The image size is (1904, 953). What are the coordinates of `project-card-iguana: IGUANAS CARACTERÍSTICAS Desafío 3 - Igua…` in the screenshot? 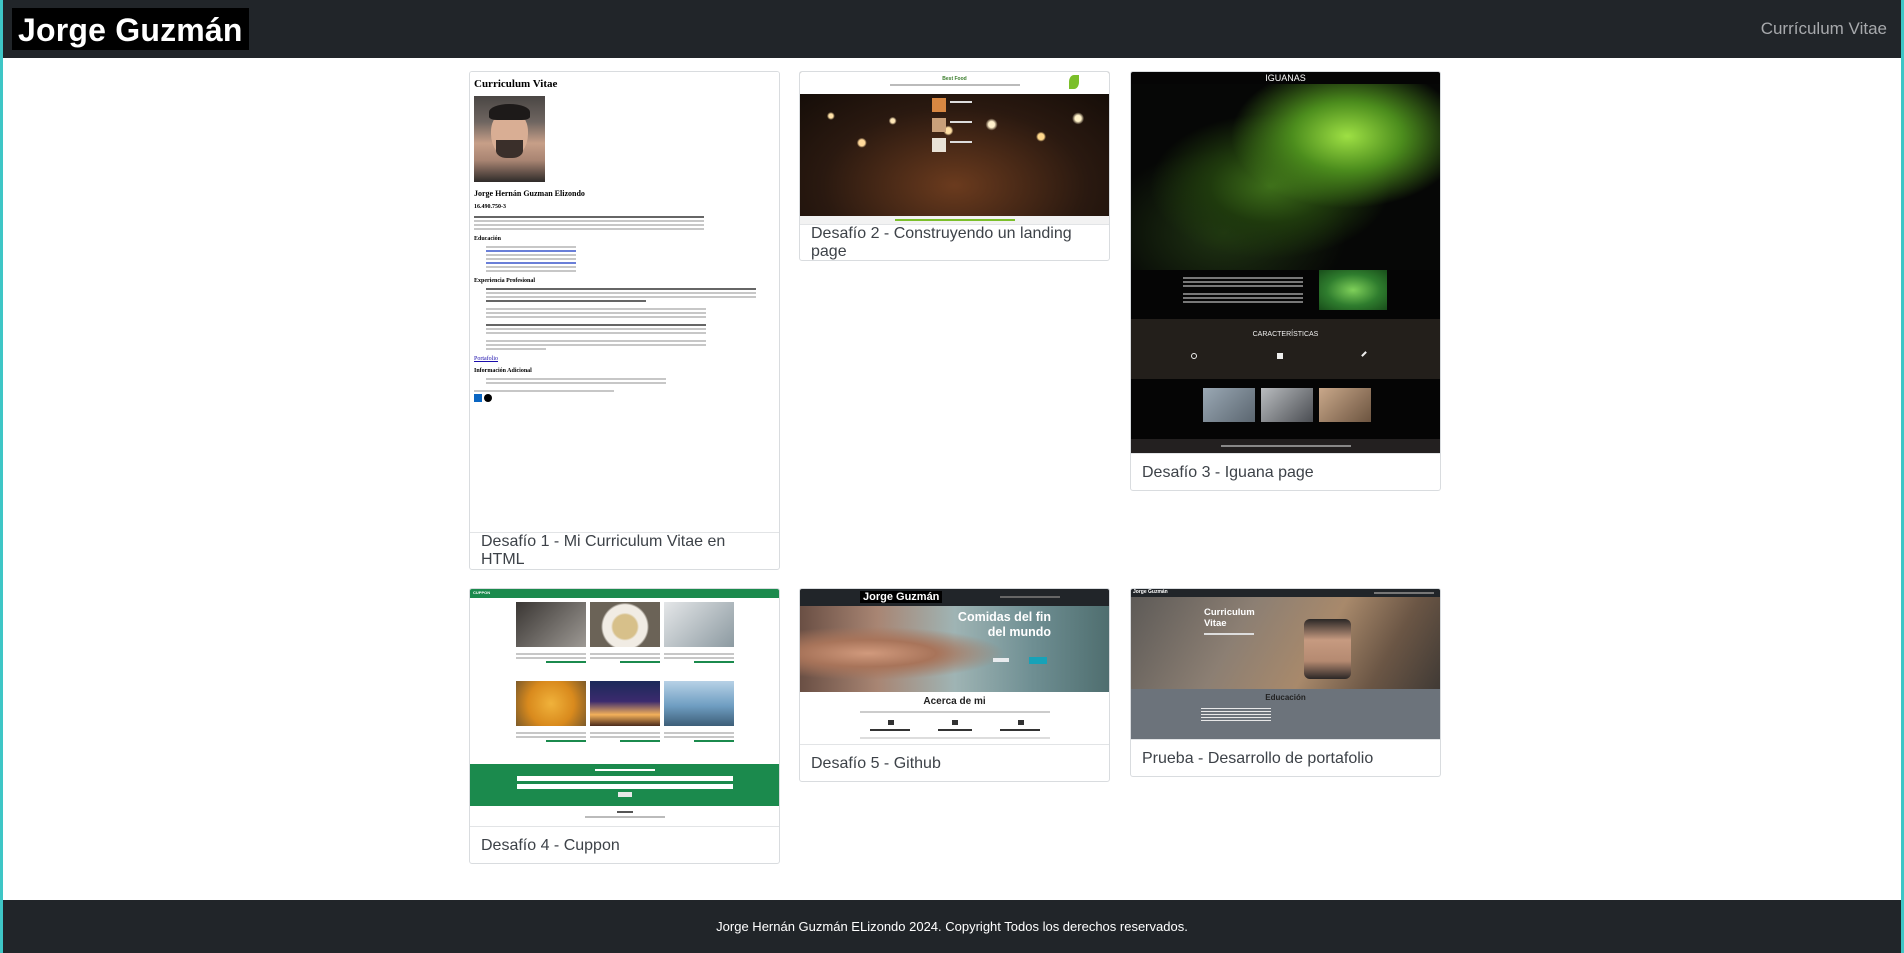 It's located at (1285, 281).